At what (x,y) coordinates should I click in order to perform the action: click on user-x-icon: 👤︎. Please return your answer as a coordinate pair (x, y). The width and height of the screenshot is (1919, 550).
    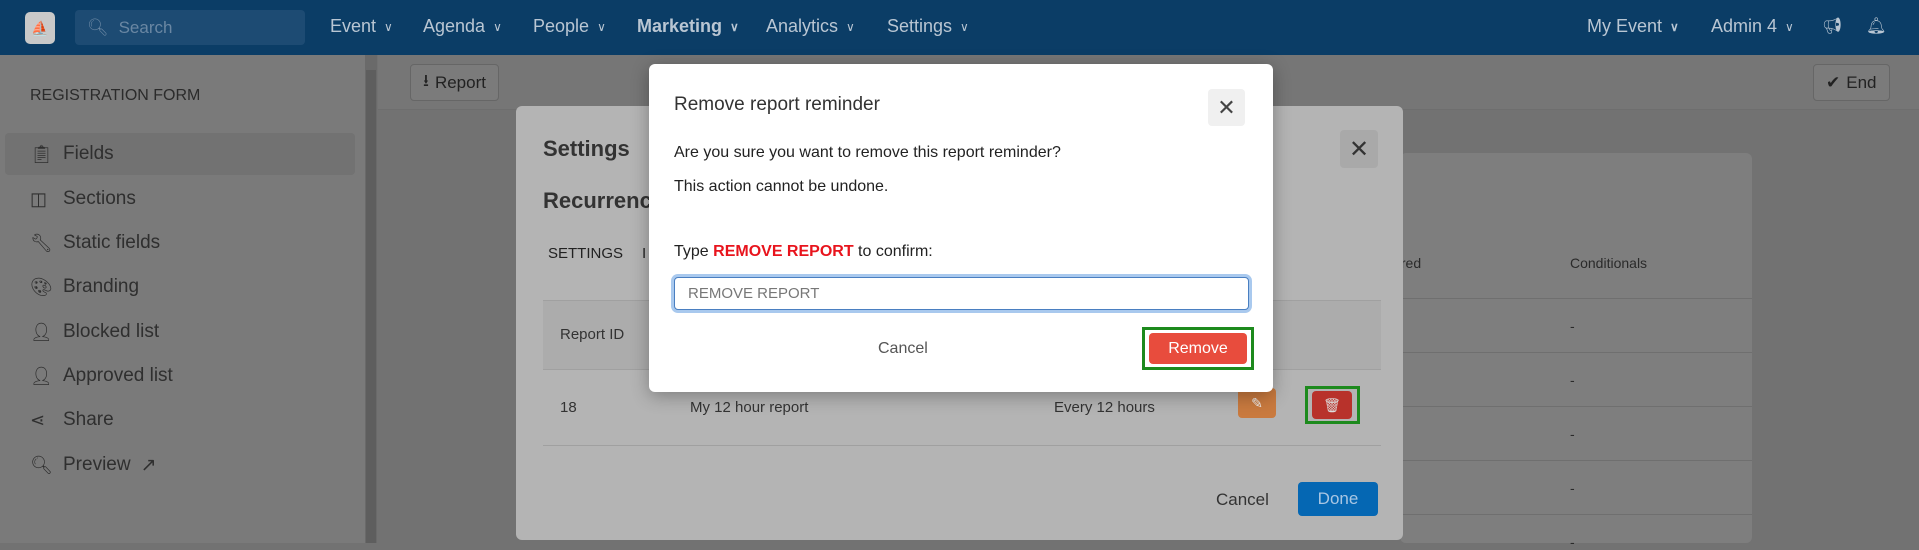
    Looking at the image, I should click on (41, 331).